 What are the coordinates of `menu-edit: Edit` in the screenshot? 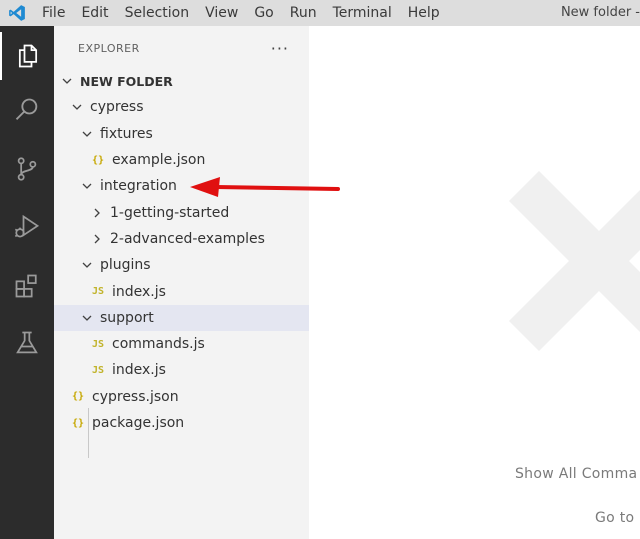 It's located at (94, 13).